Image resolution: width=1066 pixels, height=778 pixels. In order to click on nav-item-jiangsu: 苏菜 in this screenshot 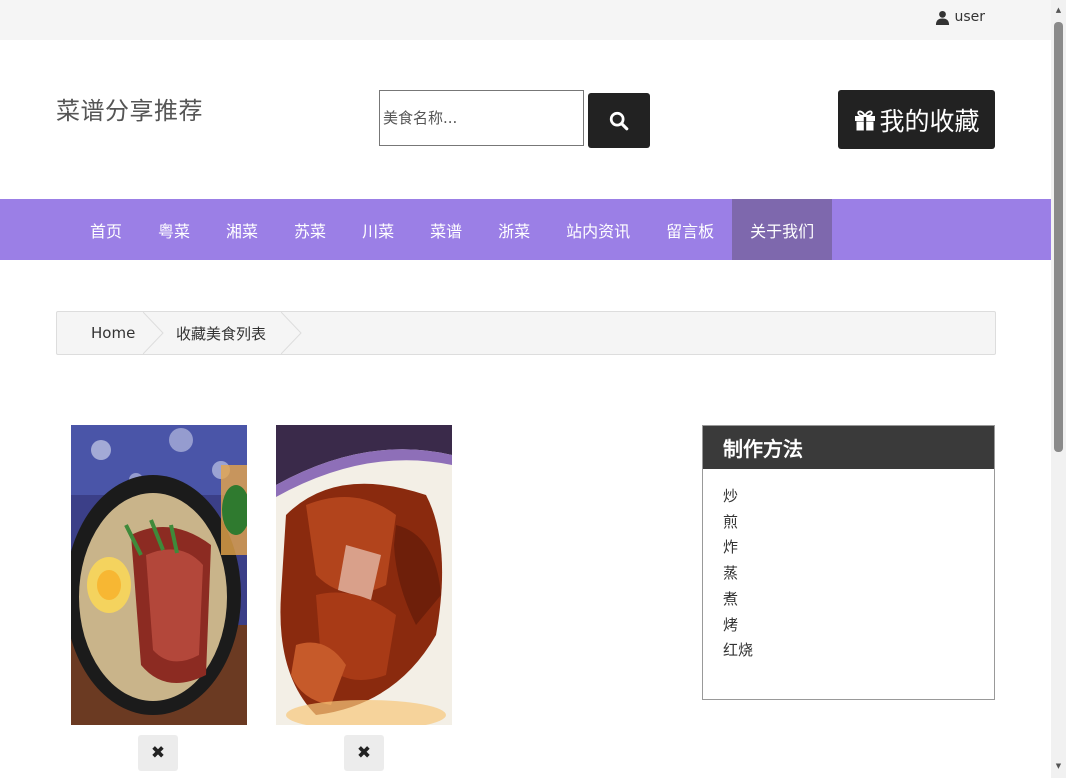, I will do `click(310, 229)`.